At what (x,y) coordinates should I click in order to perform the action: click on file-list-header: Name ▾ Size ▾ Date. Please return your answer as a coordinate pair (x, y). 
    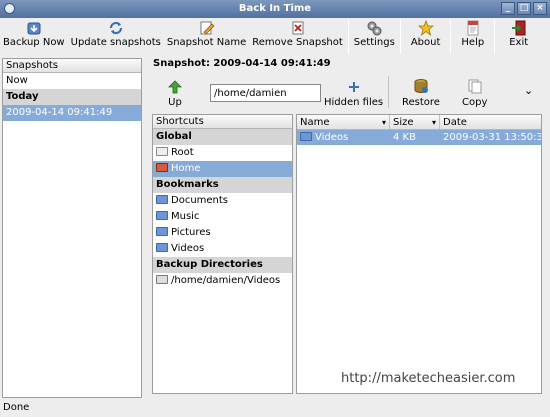
    Looking at the image, I should click on (419, 122).